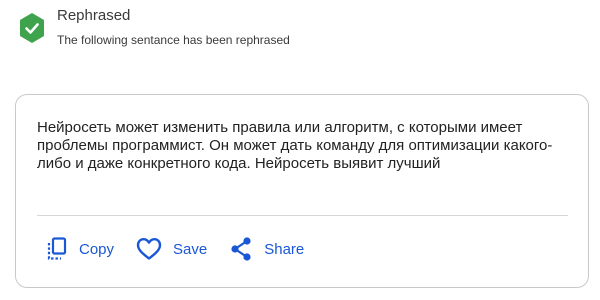 This screenshot has height=300, width=600. I want to click on copy-icon, so click(57, 248).